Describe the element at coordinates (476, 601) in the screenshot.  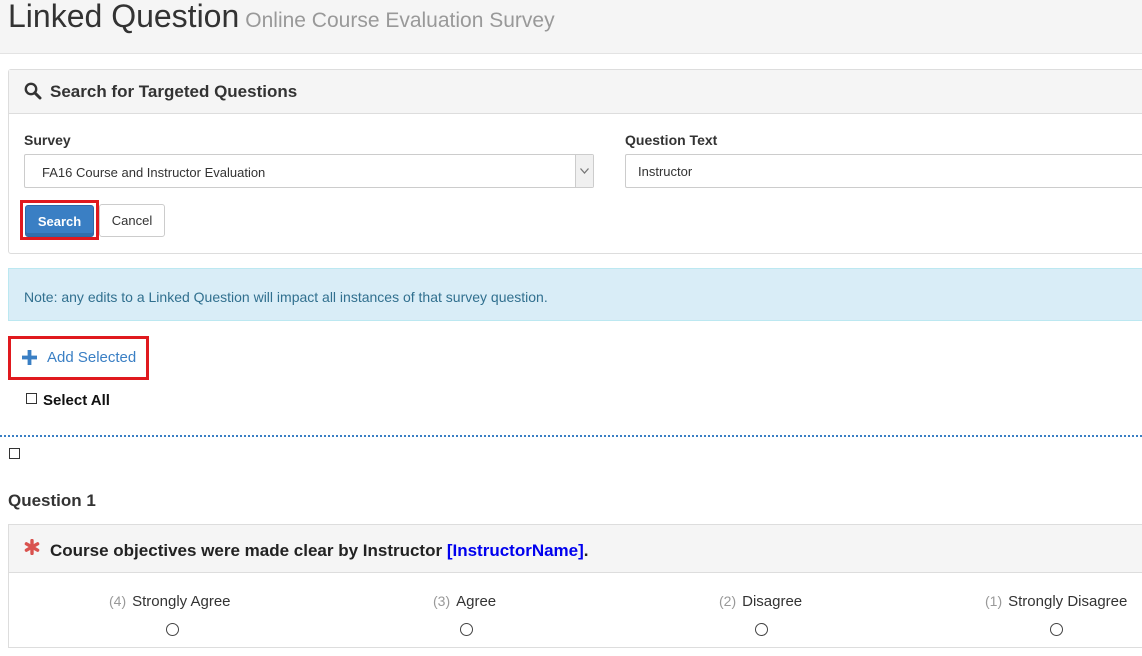
I see `option-text: Agree` at that location.